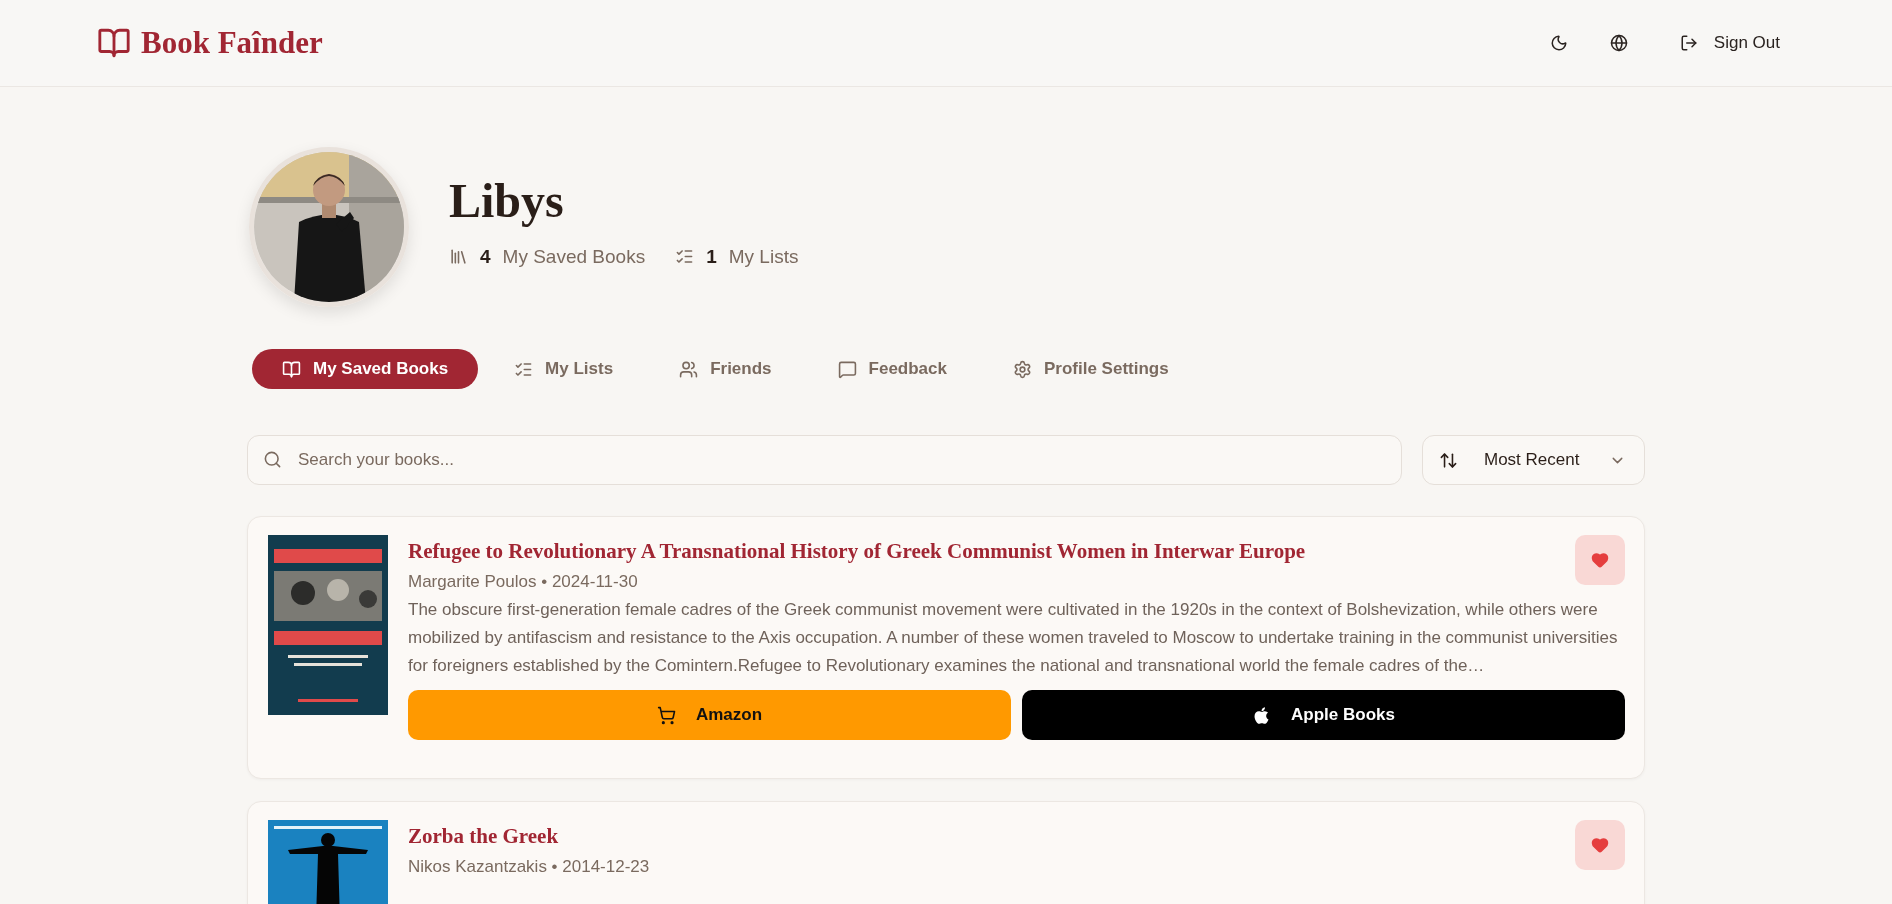 The width and height of the screenshot is (1892, 904). Describe the element at coordinates (725, 369) in the screenshot. I see `tab: Friends` at that location.